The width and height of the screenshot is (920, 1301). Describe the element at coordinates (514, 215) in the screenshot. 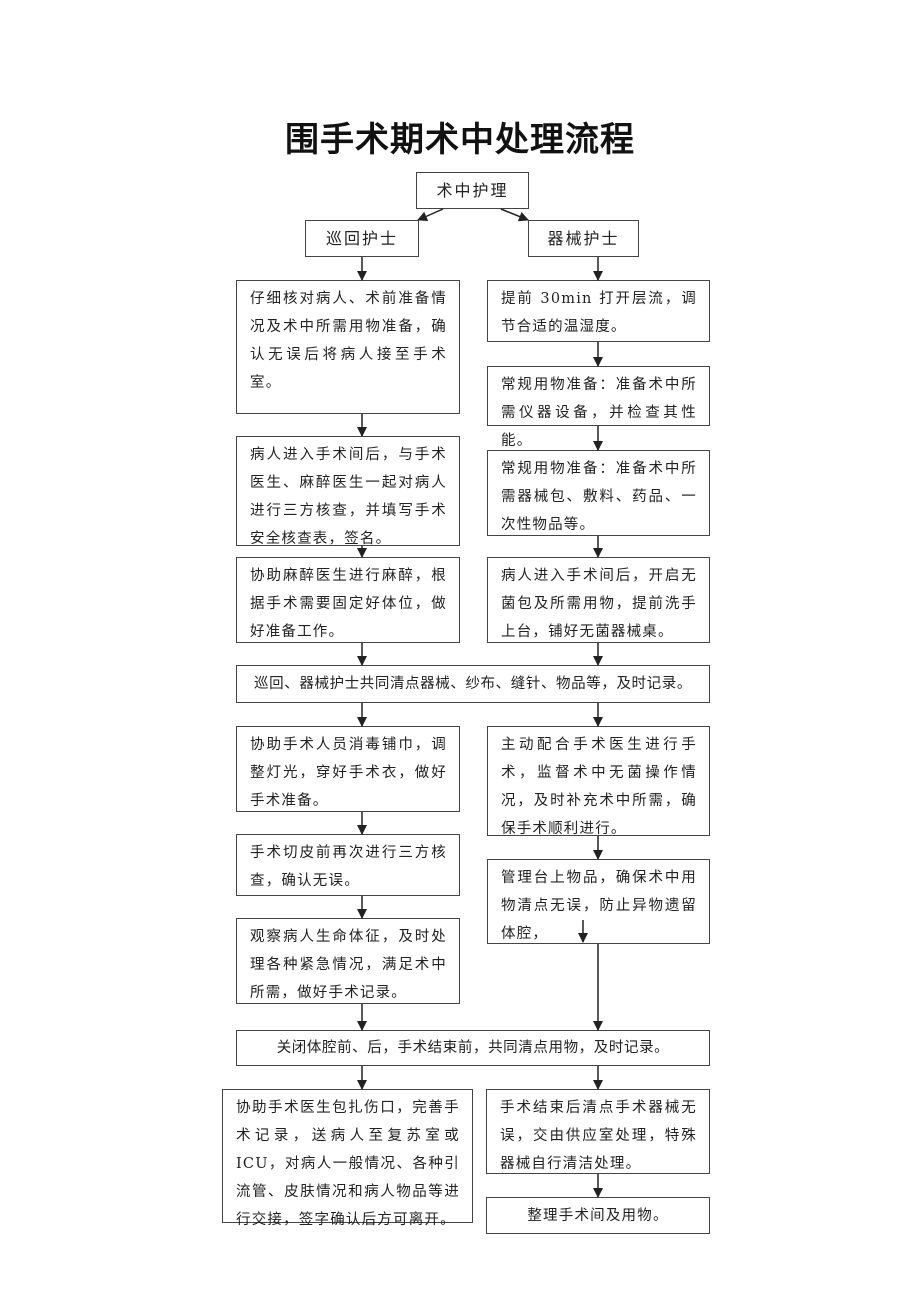

I see `arrow-root-to-right` at that location.